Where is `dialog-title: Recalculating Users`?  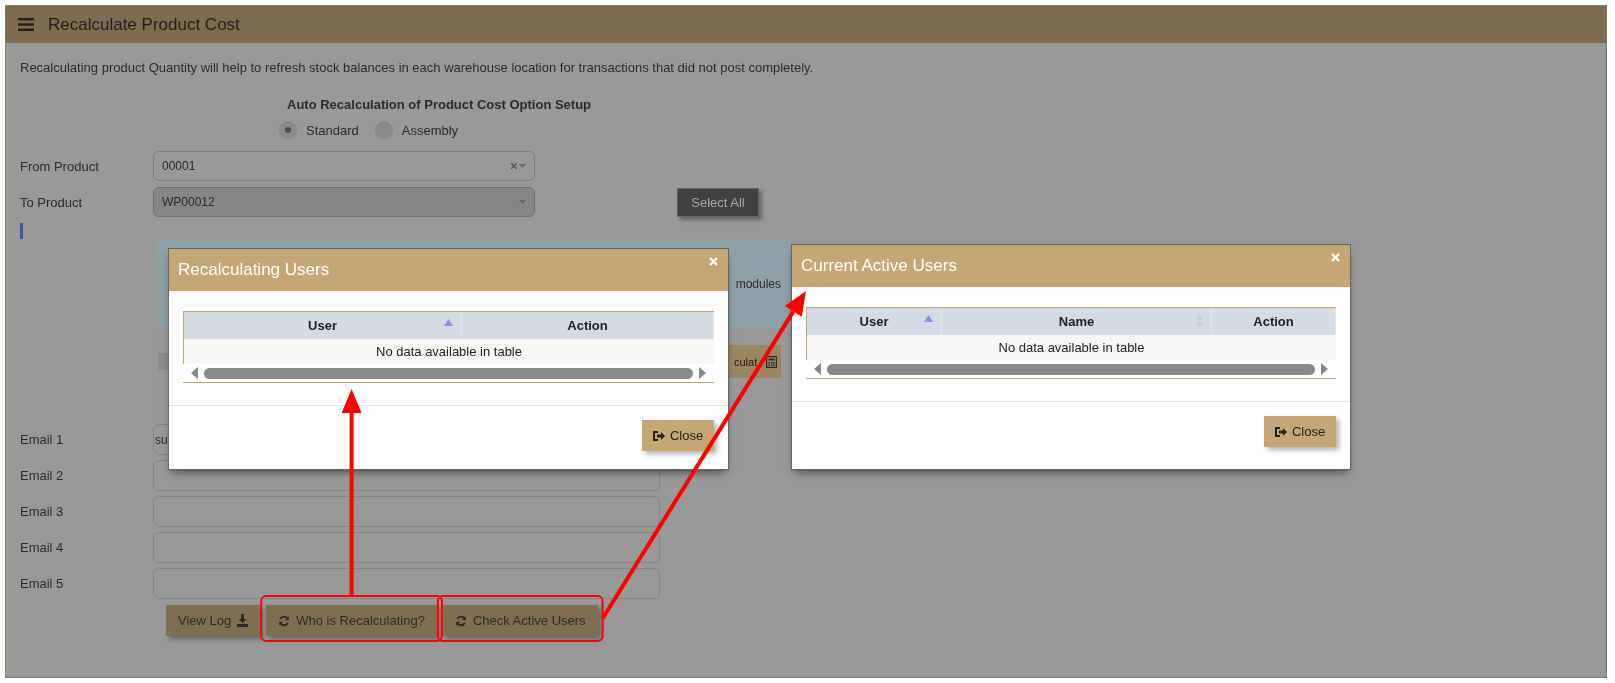 dialog-title: Recalculating Users is located at coordinates (254, 270).